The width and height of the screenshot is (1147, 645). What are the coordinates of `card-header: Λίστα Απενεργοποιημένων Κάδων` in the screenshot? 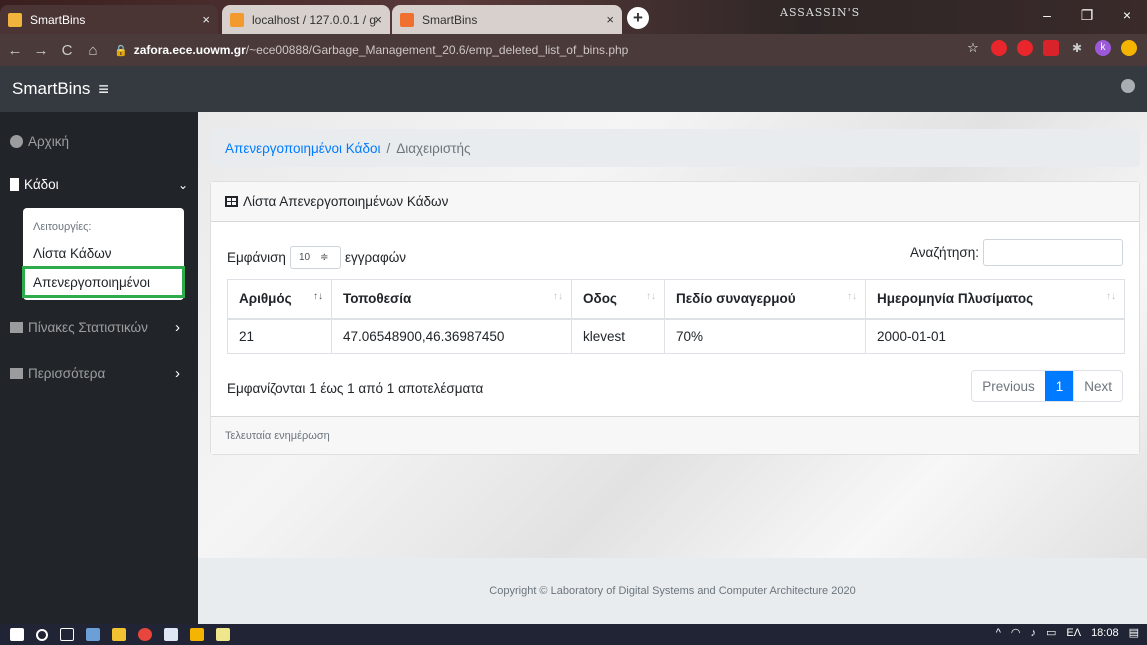 It's located at (675, 202).